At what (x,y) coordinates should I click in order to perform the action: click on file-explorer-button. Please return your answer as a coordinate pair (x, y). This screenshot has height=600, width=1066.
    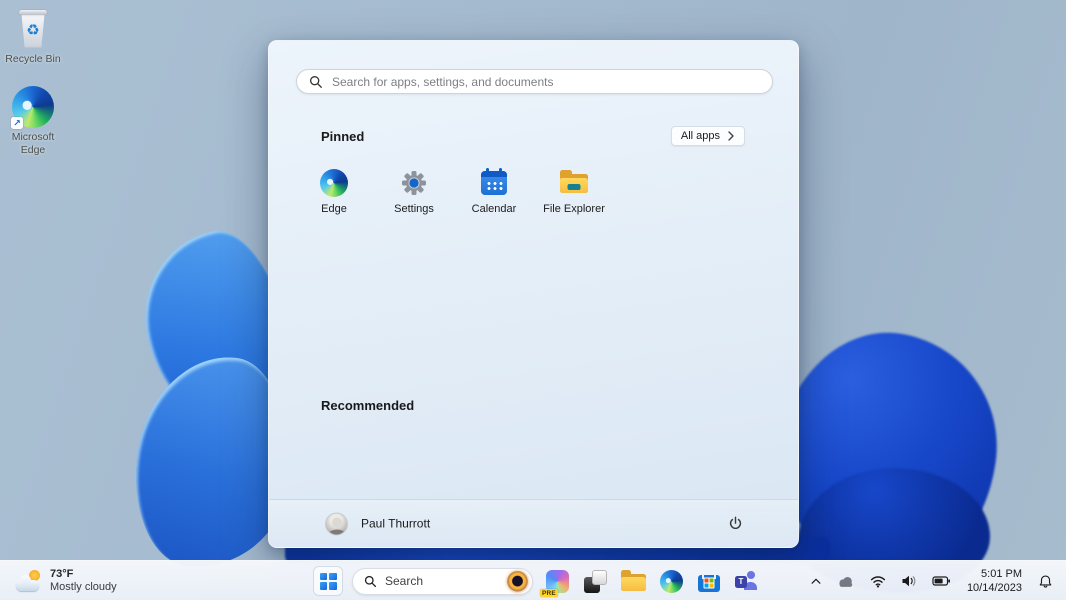
    Looking at the image, I should click on (633, 581).